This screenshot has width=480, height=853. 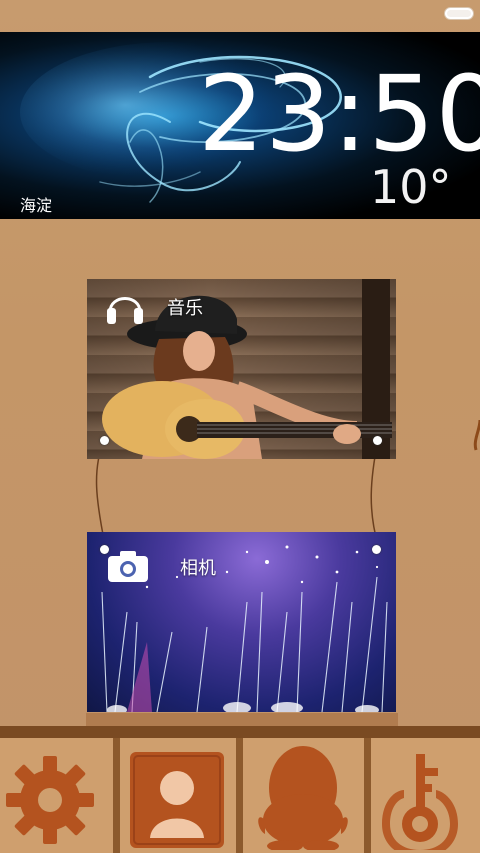 What do you see at coordinates (242, 720) in the screenshot?
I see `dock-ledge` at bounding box center [242, 720].